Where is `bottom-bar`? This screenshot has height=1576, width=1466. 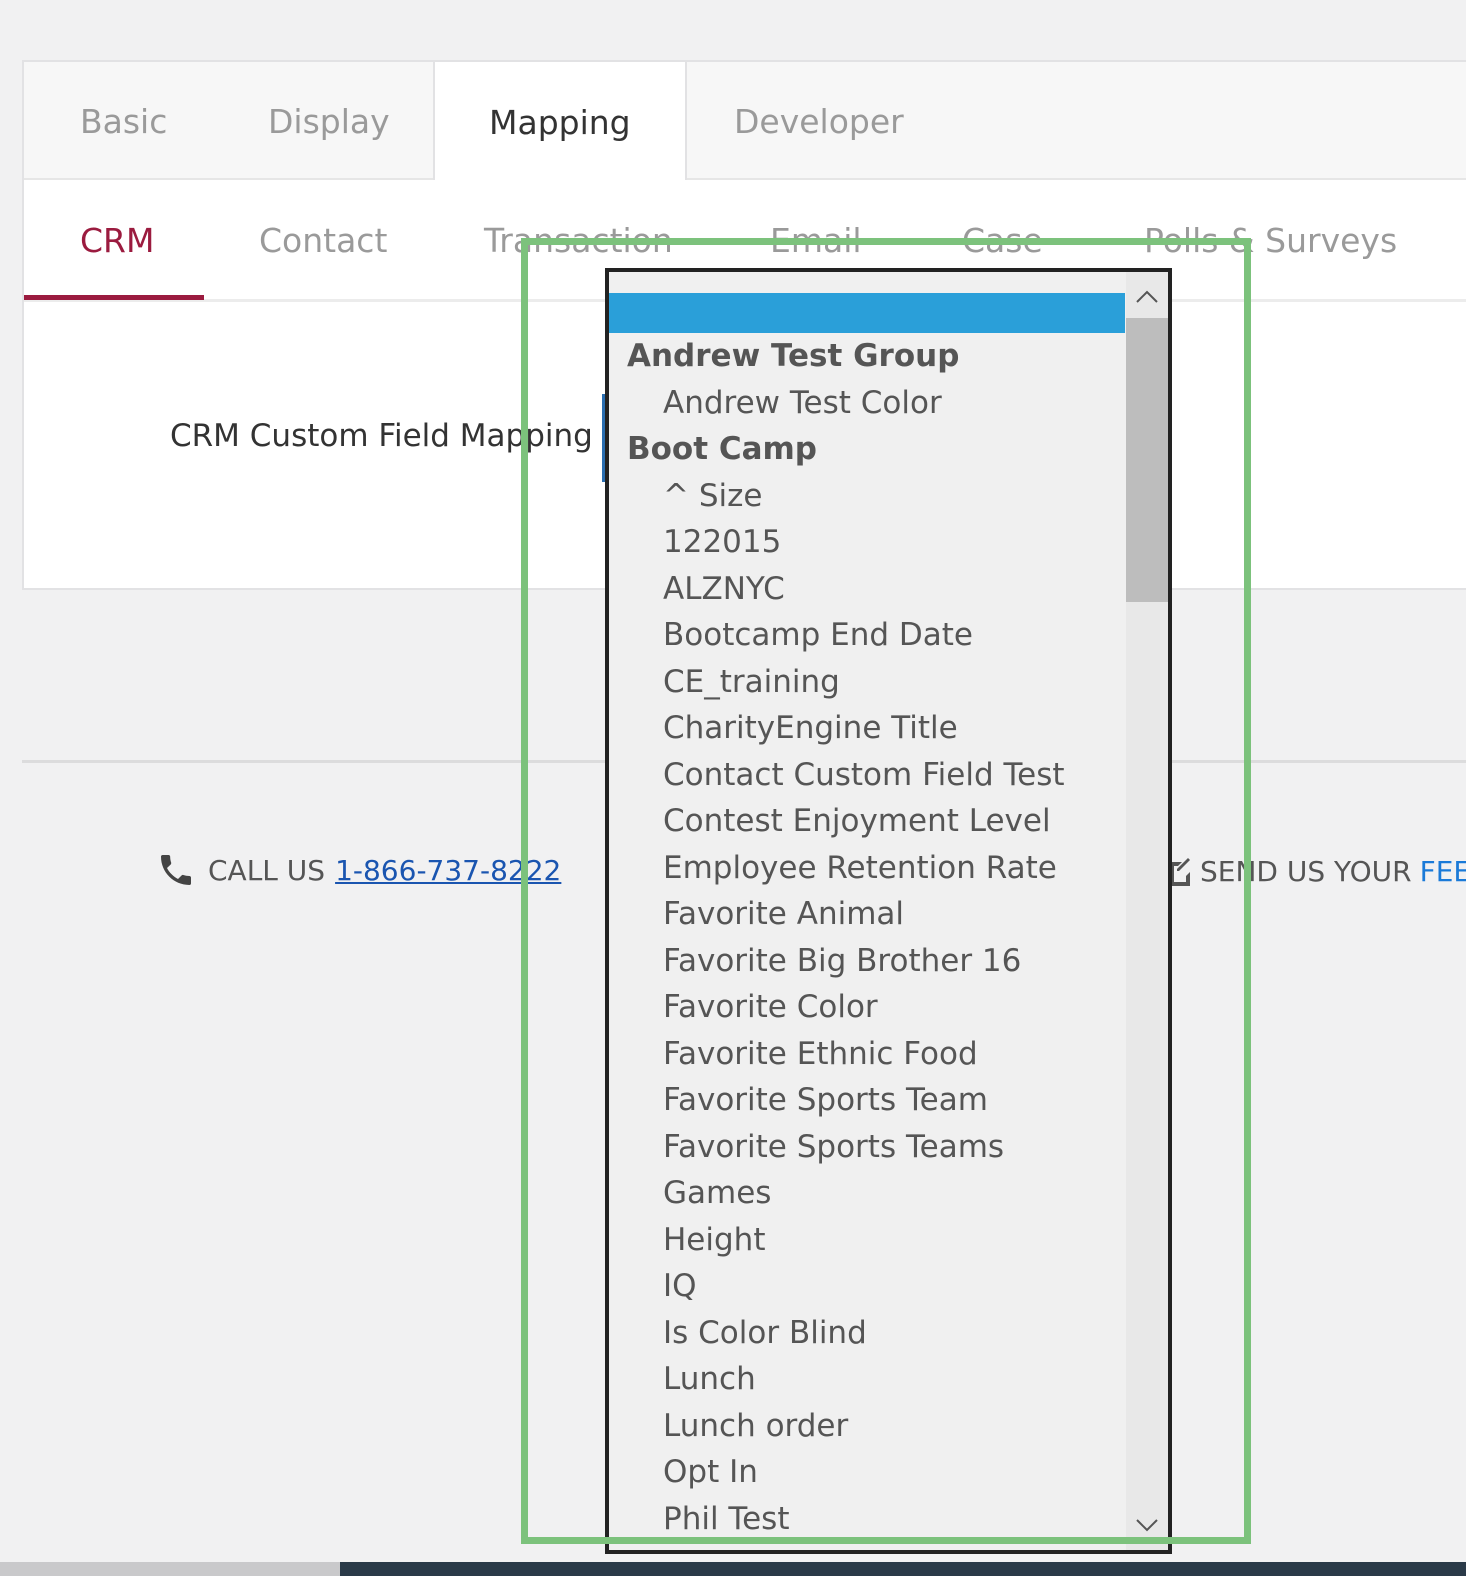
bottom-bar is located at coordinates (903, 1569).